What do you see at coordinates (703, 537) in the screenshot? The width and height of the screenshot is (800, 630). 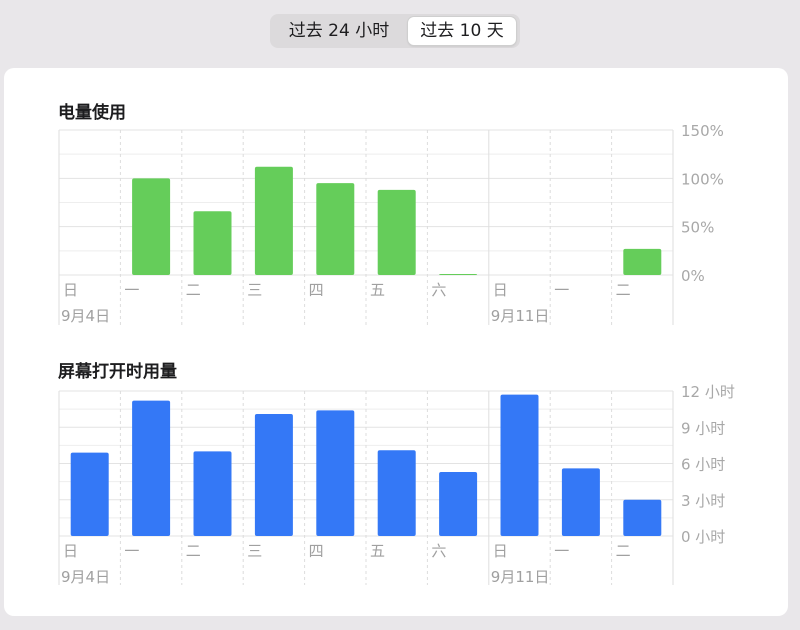 I see `y-tick-label-0: 0 小时` at bounding box center [703, 537].